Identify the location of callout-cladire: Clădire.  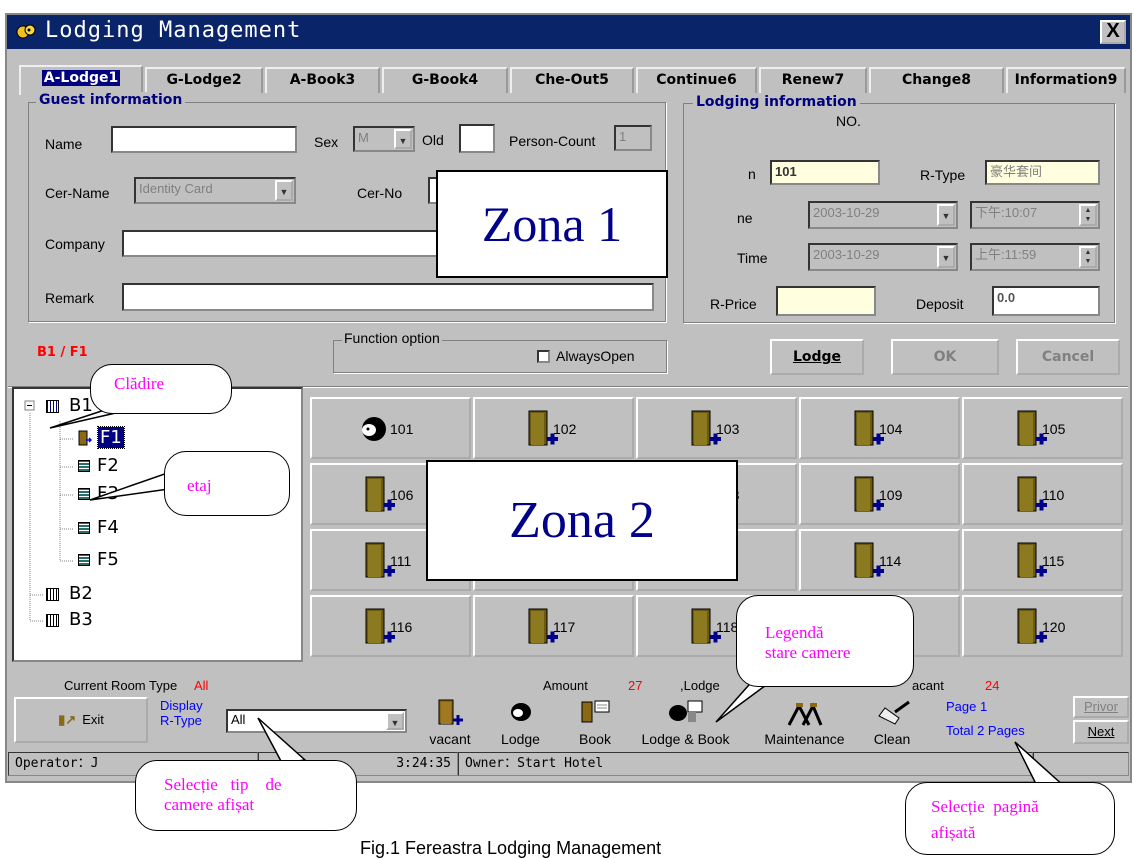
(161, 389).